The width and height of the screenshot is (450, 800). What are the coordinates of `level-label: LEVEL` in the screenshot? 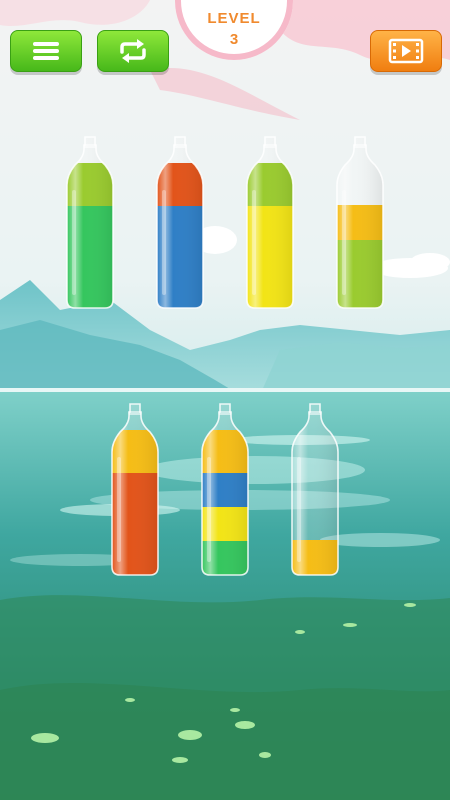 It's located at (234, 18).